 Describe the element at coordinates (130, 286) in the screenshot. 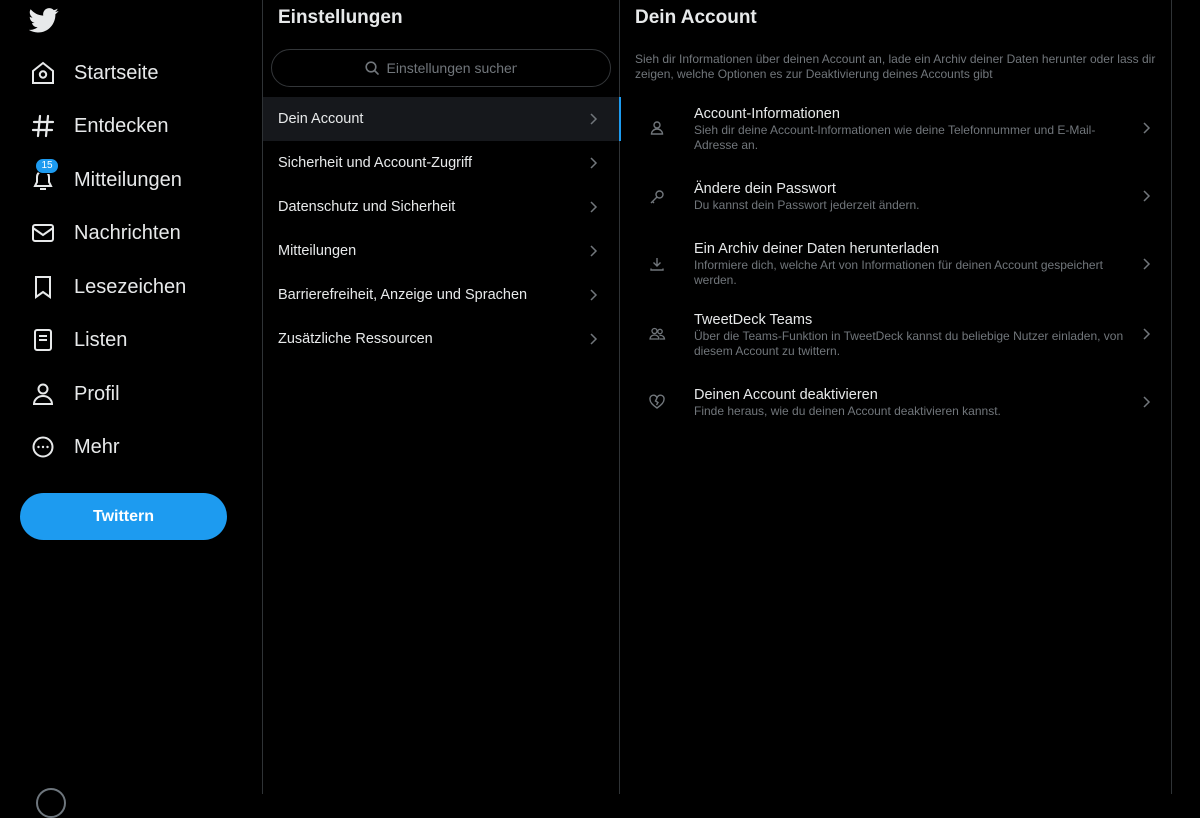

I see `nav-label-bookmarks: Lesezeichen` at that location.